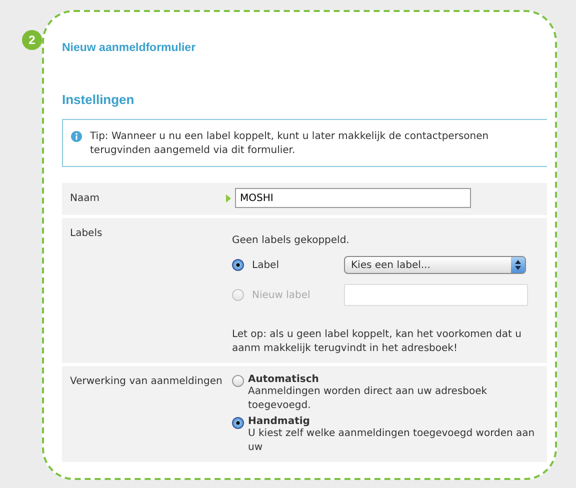 This screenshot has height=488, width=576. What do you see at coordinates (353, 198) in the screenshot?
I see `name-input-field: MOSHI` at bounding box center [353, 198].